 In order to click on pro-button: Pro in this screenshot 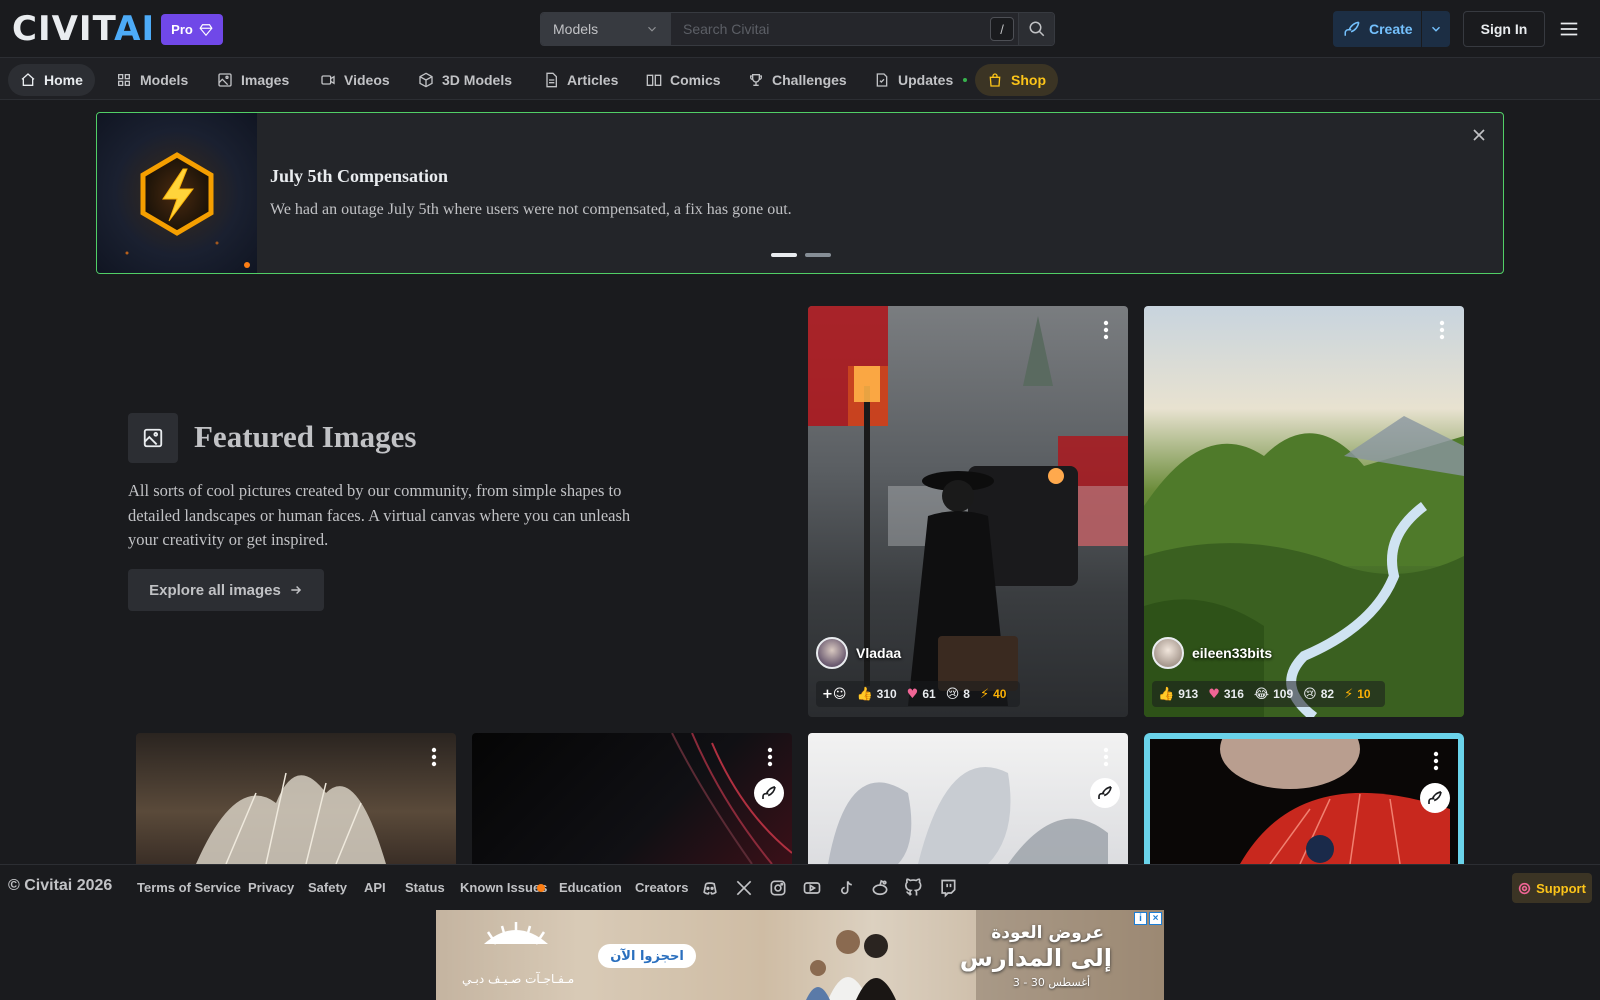, I will do `click(192, 29)`.